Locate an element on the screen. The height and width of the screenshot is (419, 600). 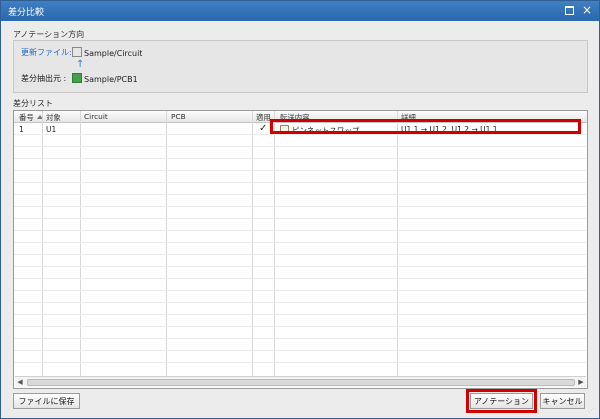
pcb-file-icon is located at coordinates (77, 78).